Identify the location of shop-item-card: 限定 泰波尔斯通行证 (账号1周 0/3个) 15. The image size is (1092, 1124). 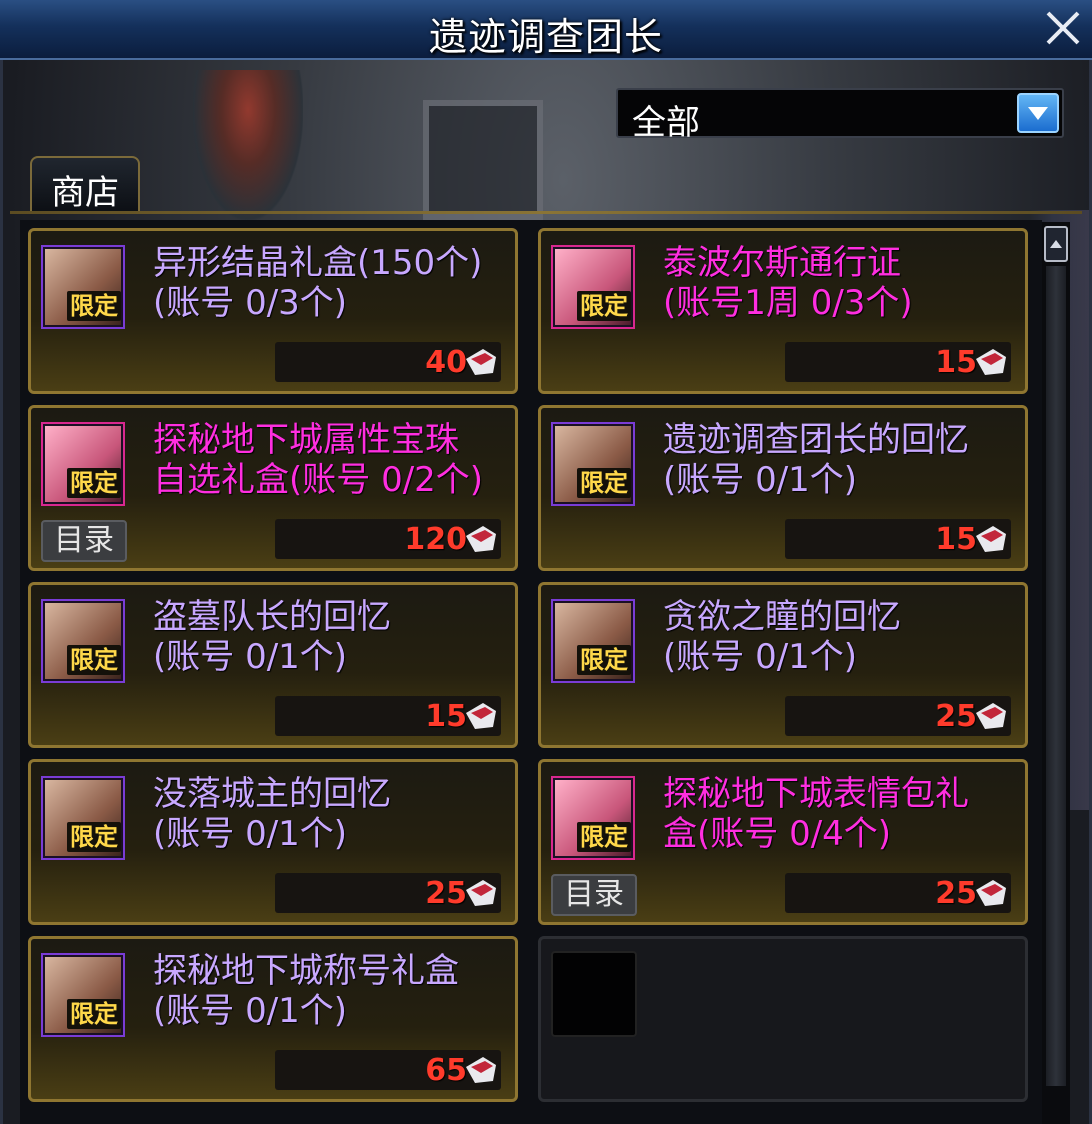
(783, 311).